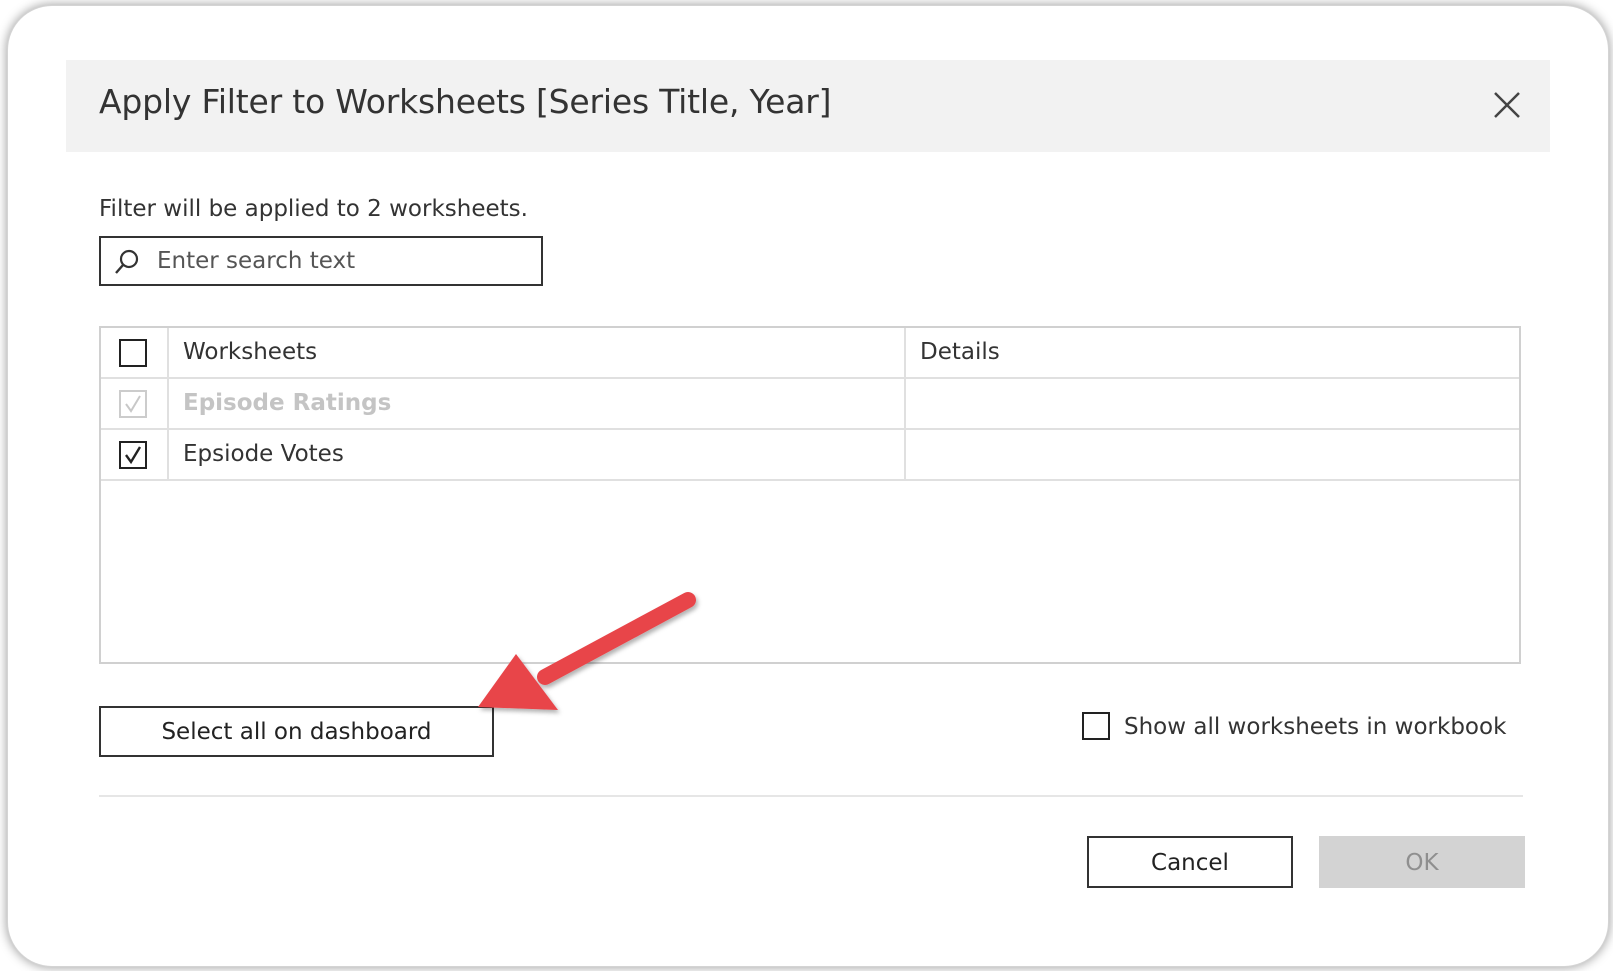 This screenshot has height=971, width=1613. I want to click on select-all-on-dashboard-button: Select all on dashboard, so click(296, 731).